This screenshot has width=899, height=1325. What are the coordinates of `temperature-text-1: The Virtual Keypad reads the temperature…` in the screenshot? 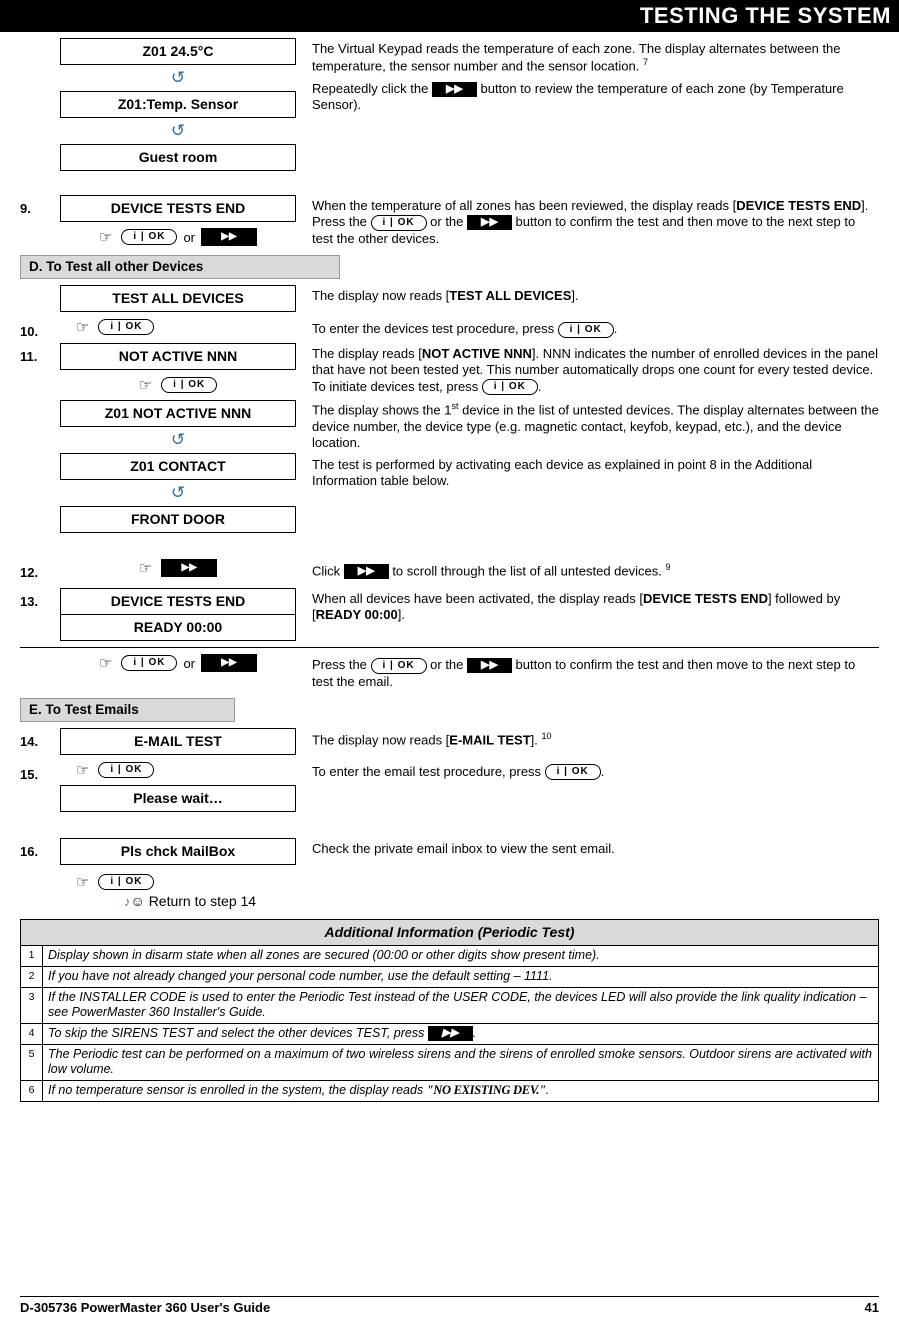 It's located at (576, 57).